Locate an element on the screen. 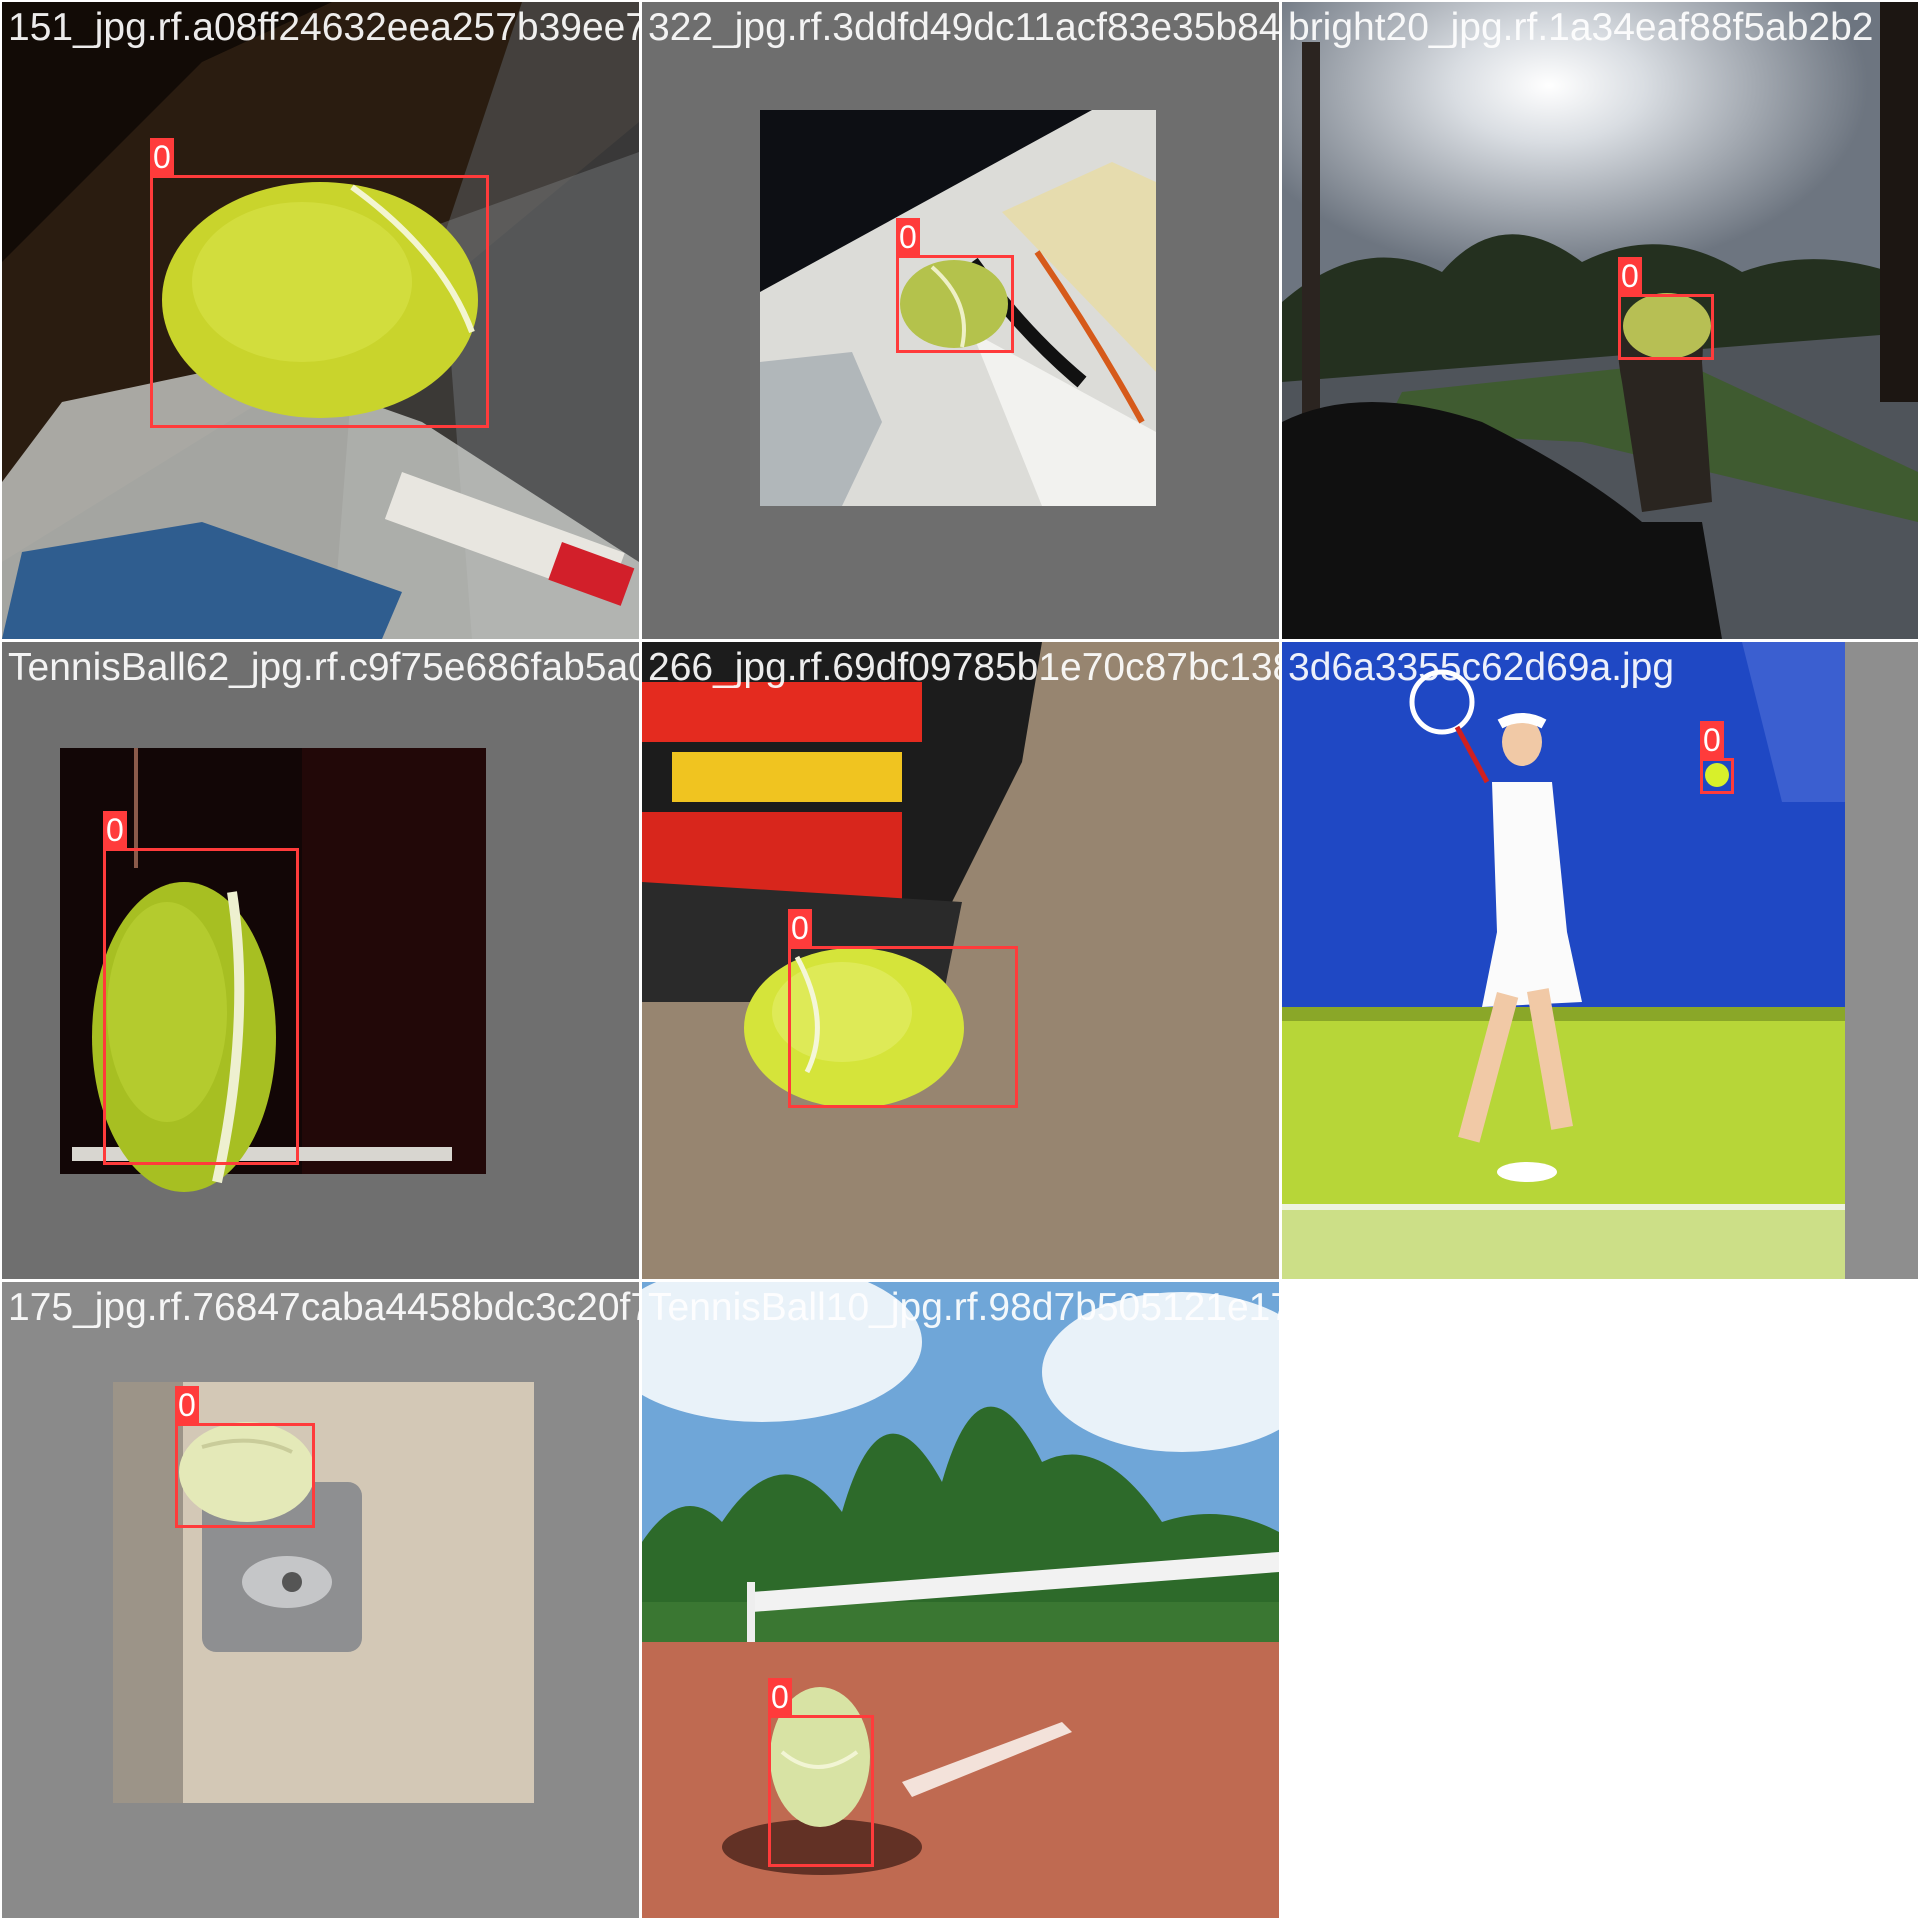 The height and width of the screenshot is (1920, 1920). tile-4-photo is located at coordinates (320, 960).